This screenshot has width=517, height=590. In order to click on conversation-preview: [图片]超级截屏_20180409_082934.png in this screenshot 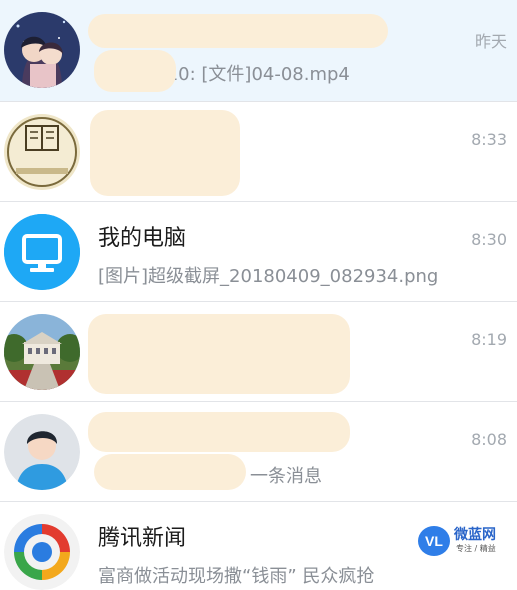, I will do `click(268, 276)`.